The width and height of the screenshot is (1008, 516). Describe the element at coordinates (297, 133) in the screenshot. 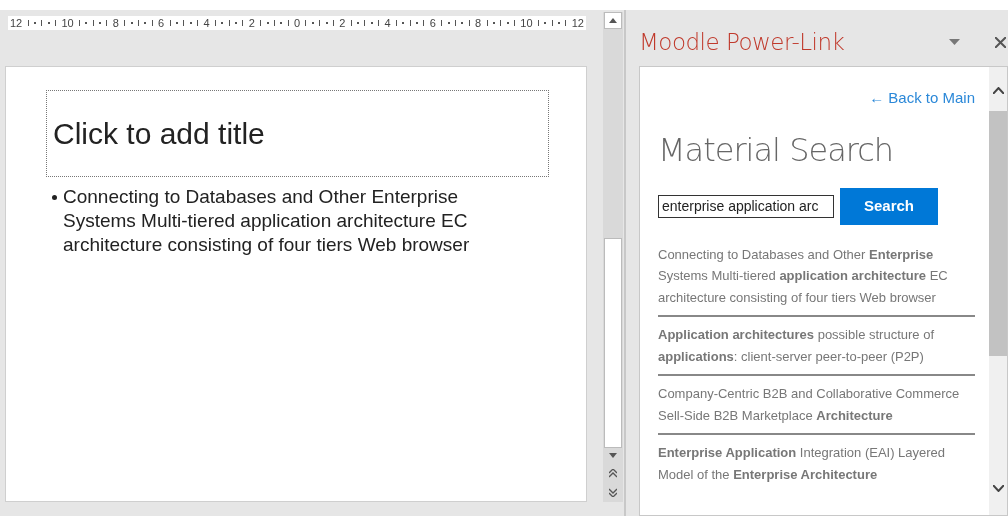

I see `title-placeholder: Click to add title` at that location.